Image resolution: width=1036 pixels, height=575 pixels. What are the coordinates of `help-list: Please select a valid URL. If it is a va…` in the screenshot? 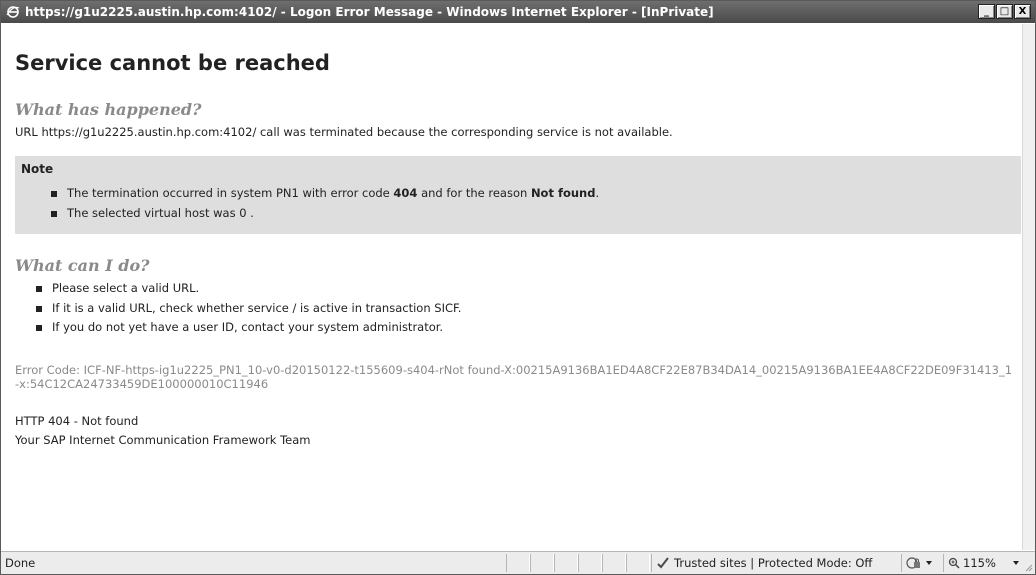 It's located at (248, 308).